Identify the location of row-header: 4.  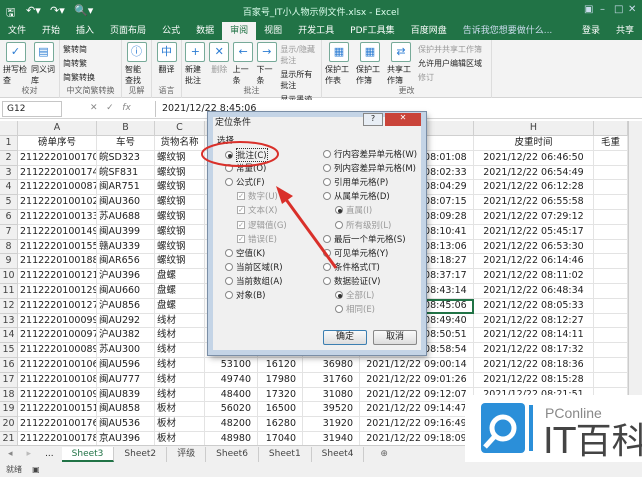
(9, 188).